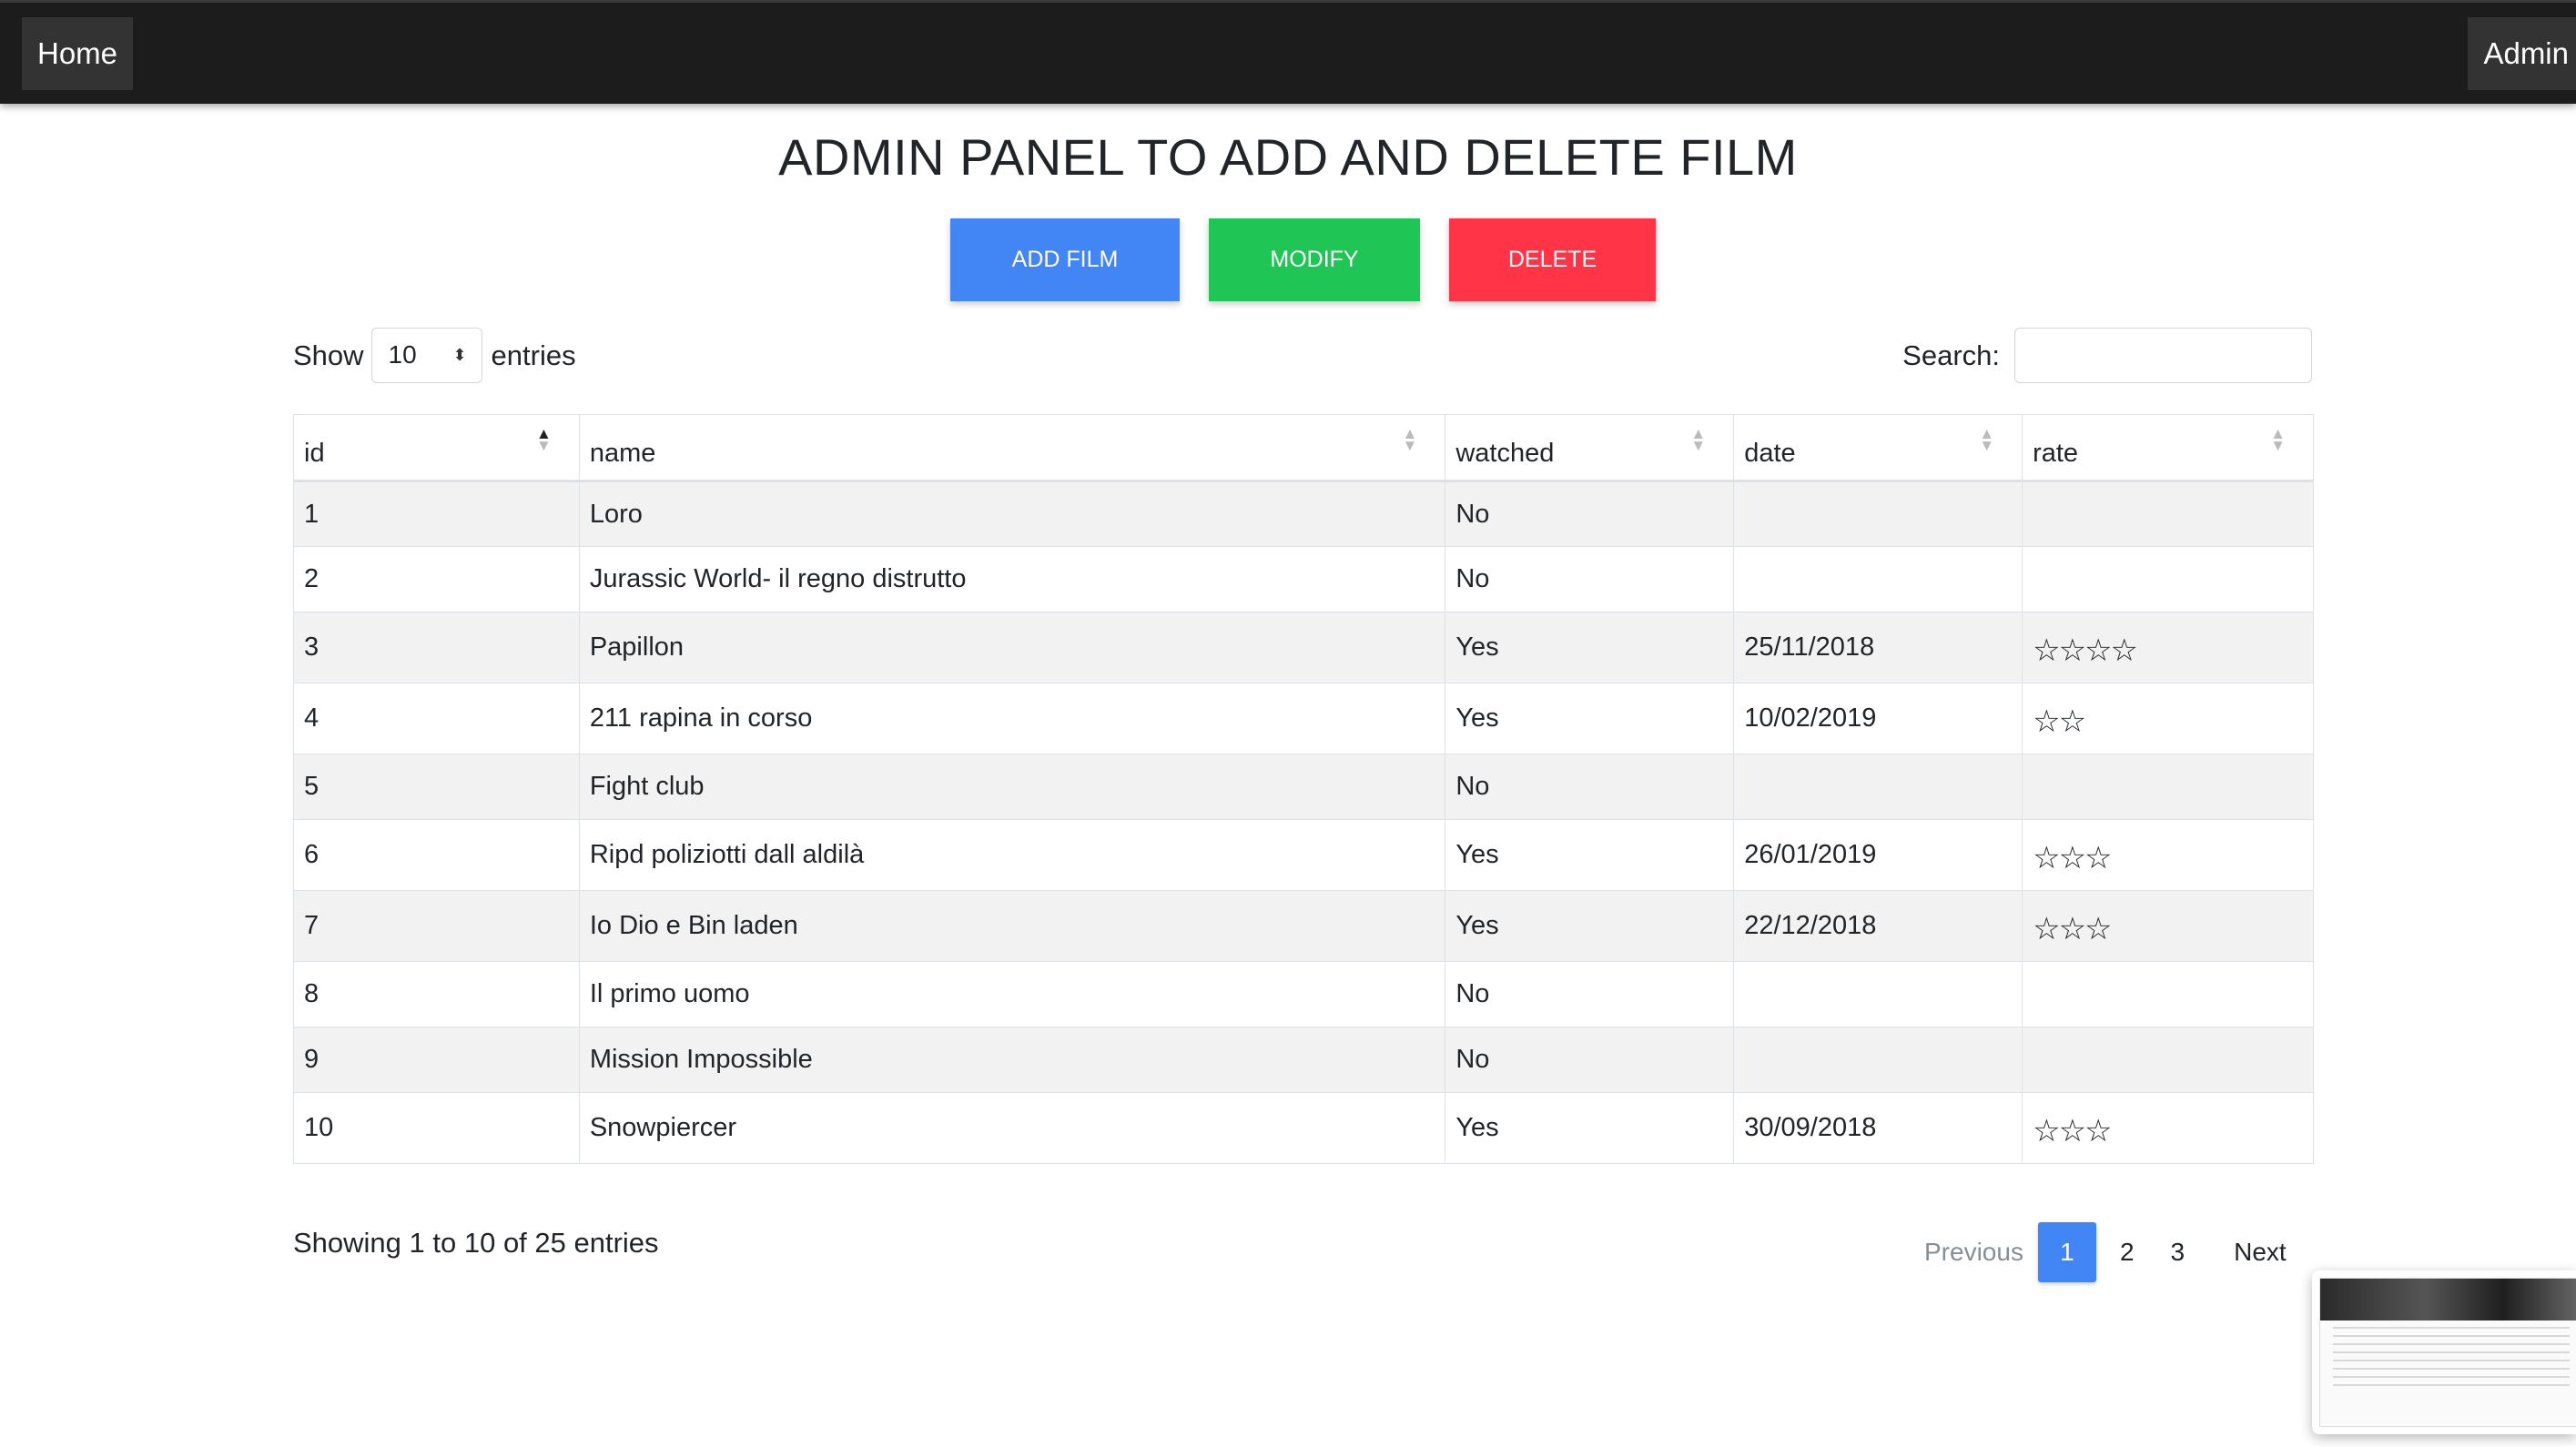 This screenshot has height=1447, width=2576. Describe the element at coordinates (2105, 1252) in the screenshot. I see `pagination: Previous 1 2 3 Next` at that location.